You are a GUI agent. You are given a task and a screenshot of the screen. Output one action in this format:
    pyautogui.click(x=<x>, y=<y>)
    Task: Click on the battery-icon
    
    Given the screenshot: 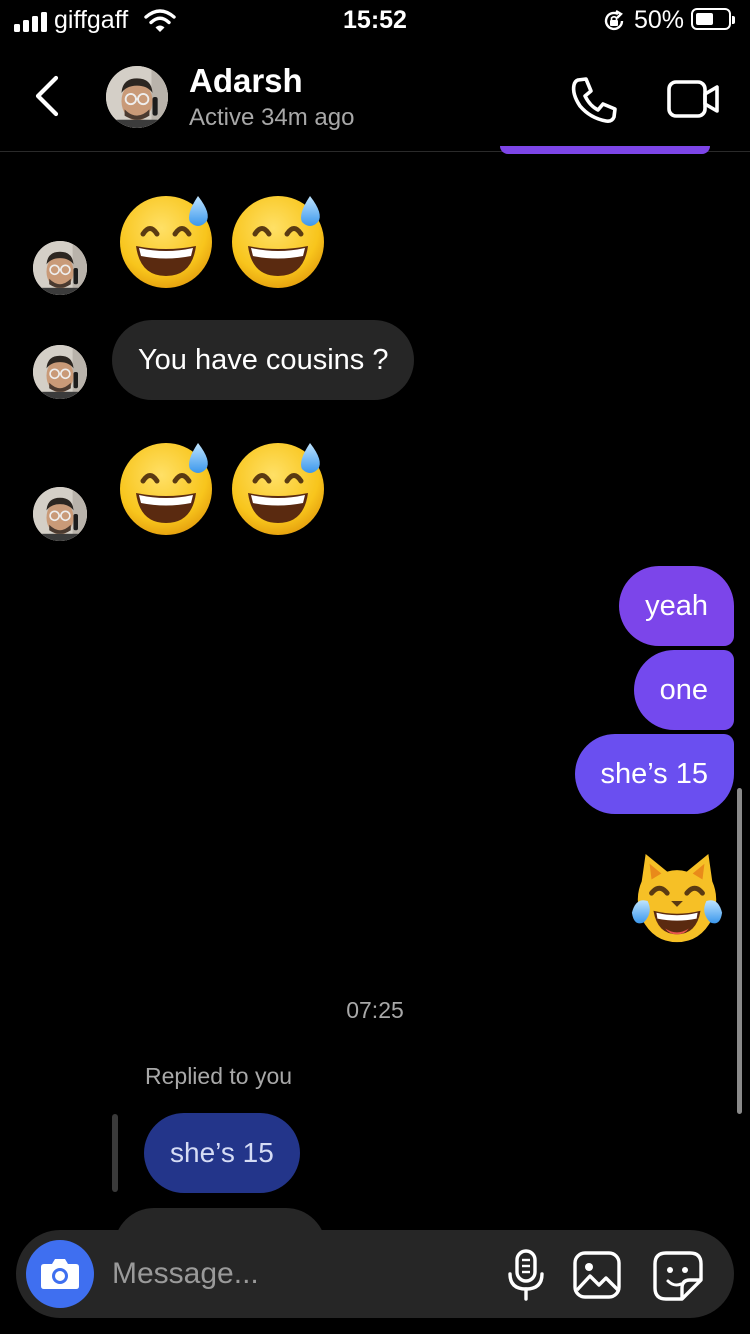 What is the action you would take?
    pyautogui.click(x=713, y=19)
    